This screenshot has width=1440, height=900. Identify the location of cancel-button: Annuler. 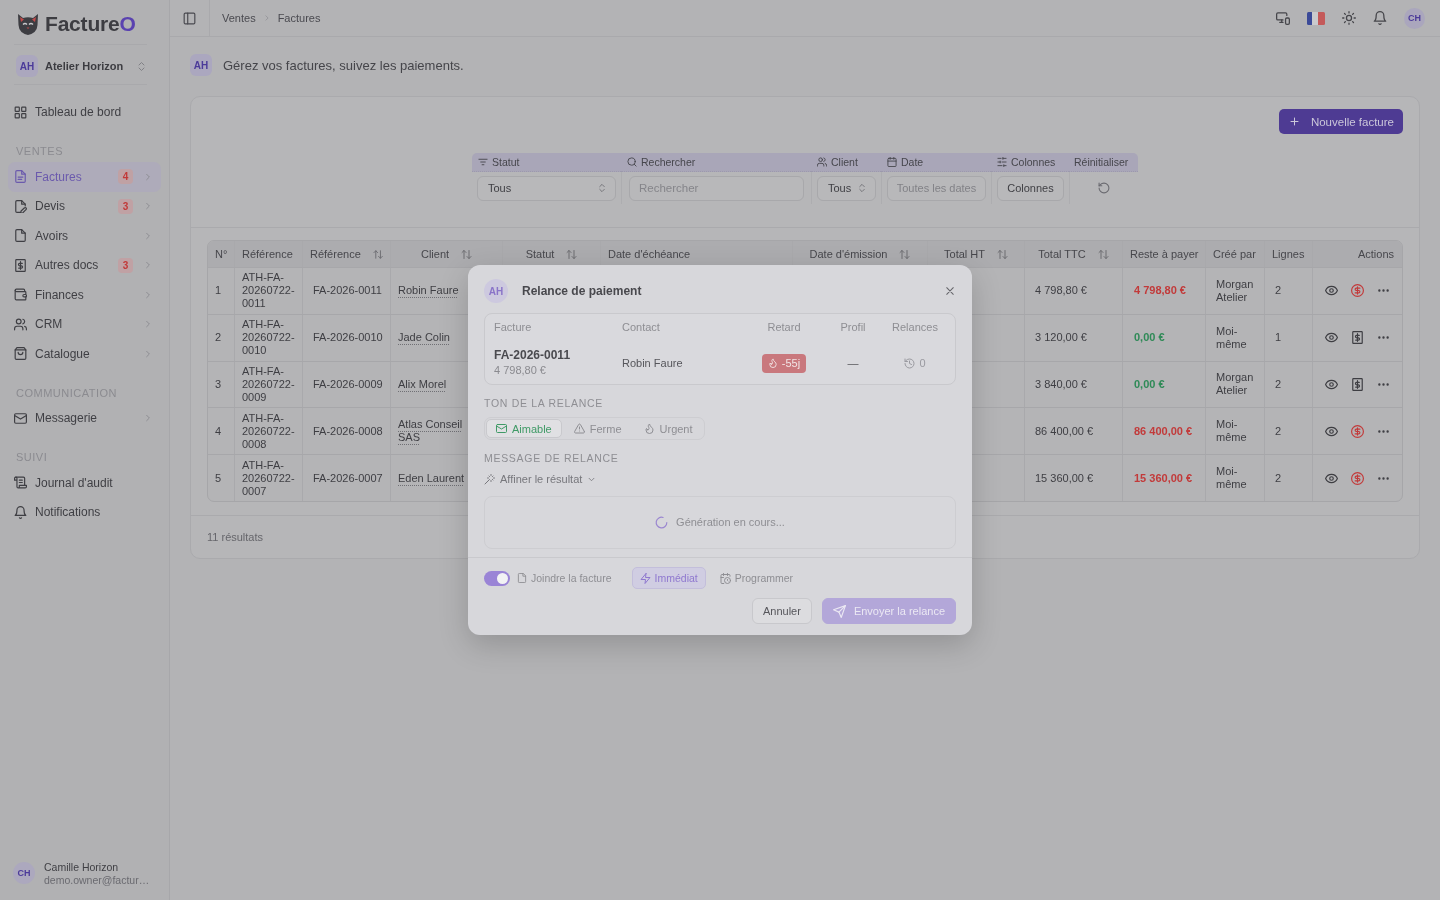
(781, 611).